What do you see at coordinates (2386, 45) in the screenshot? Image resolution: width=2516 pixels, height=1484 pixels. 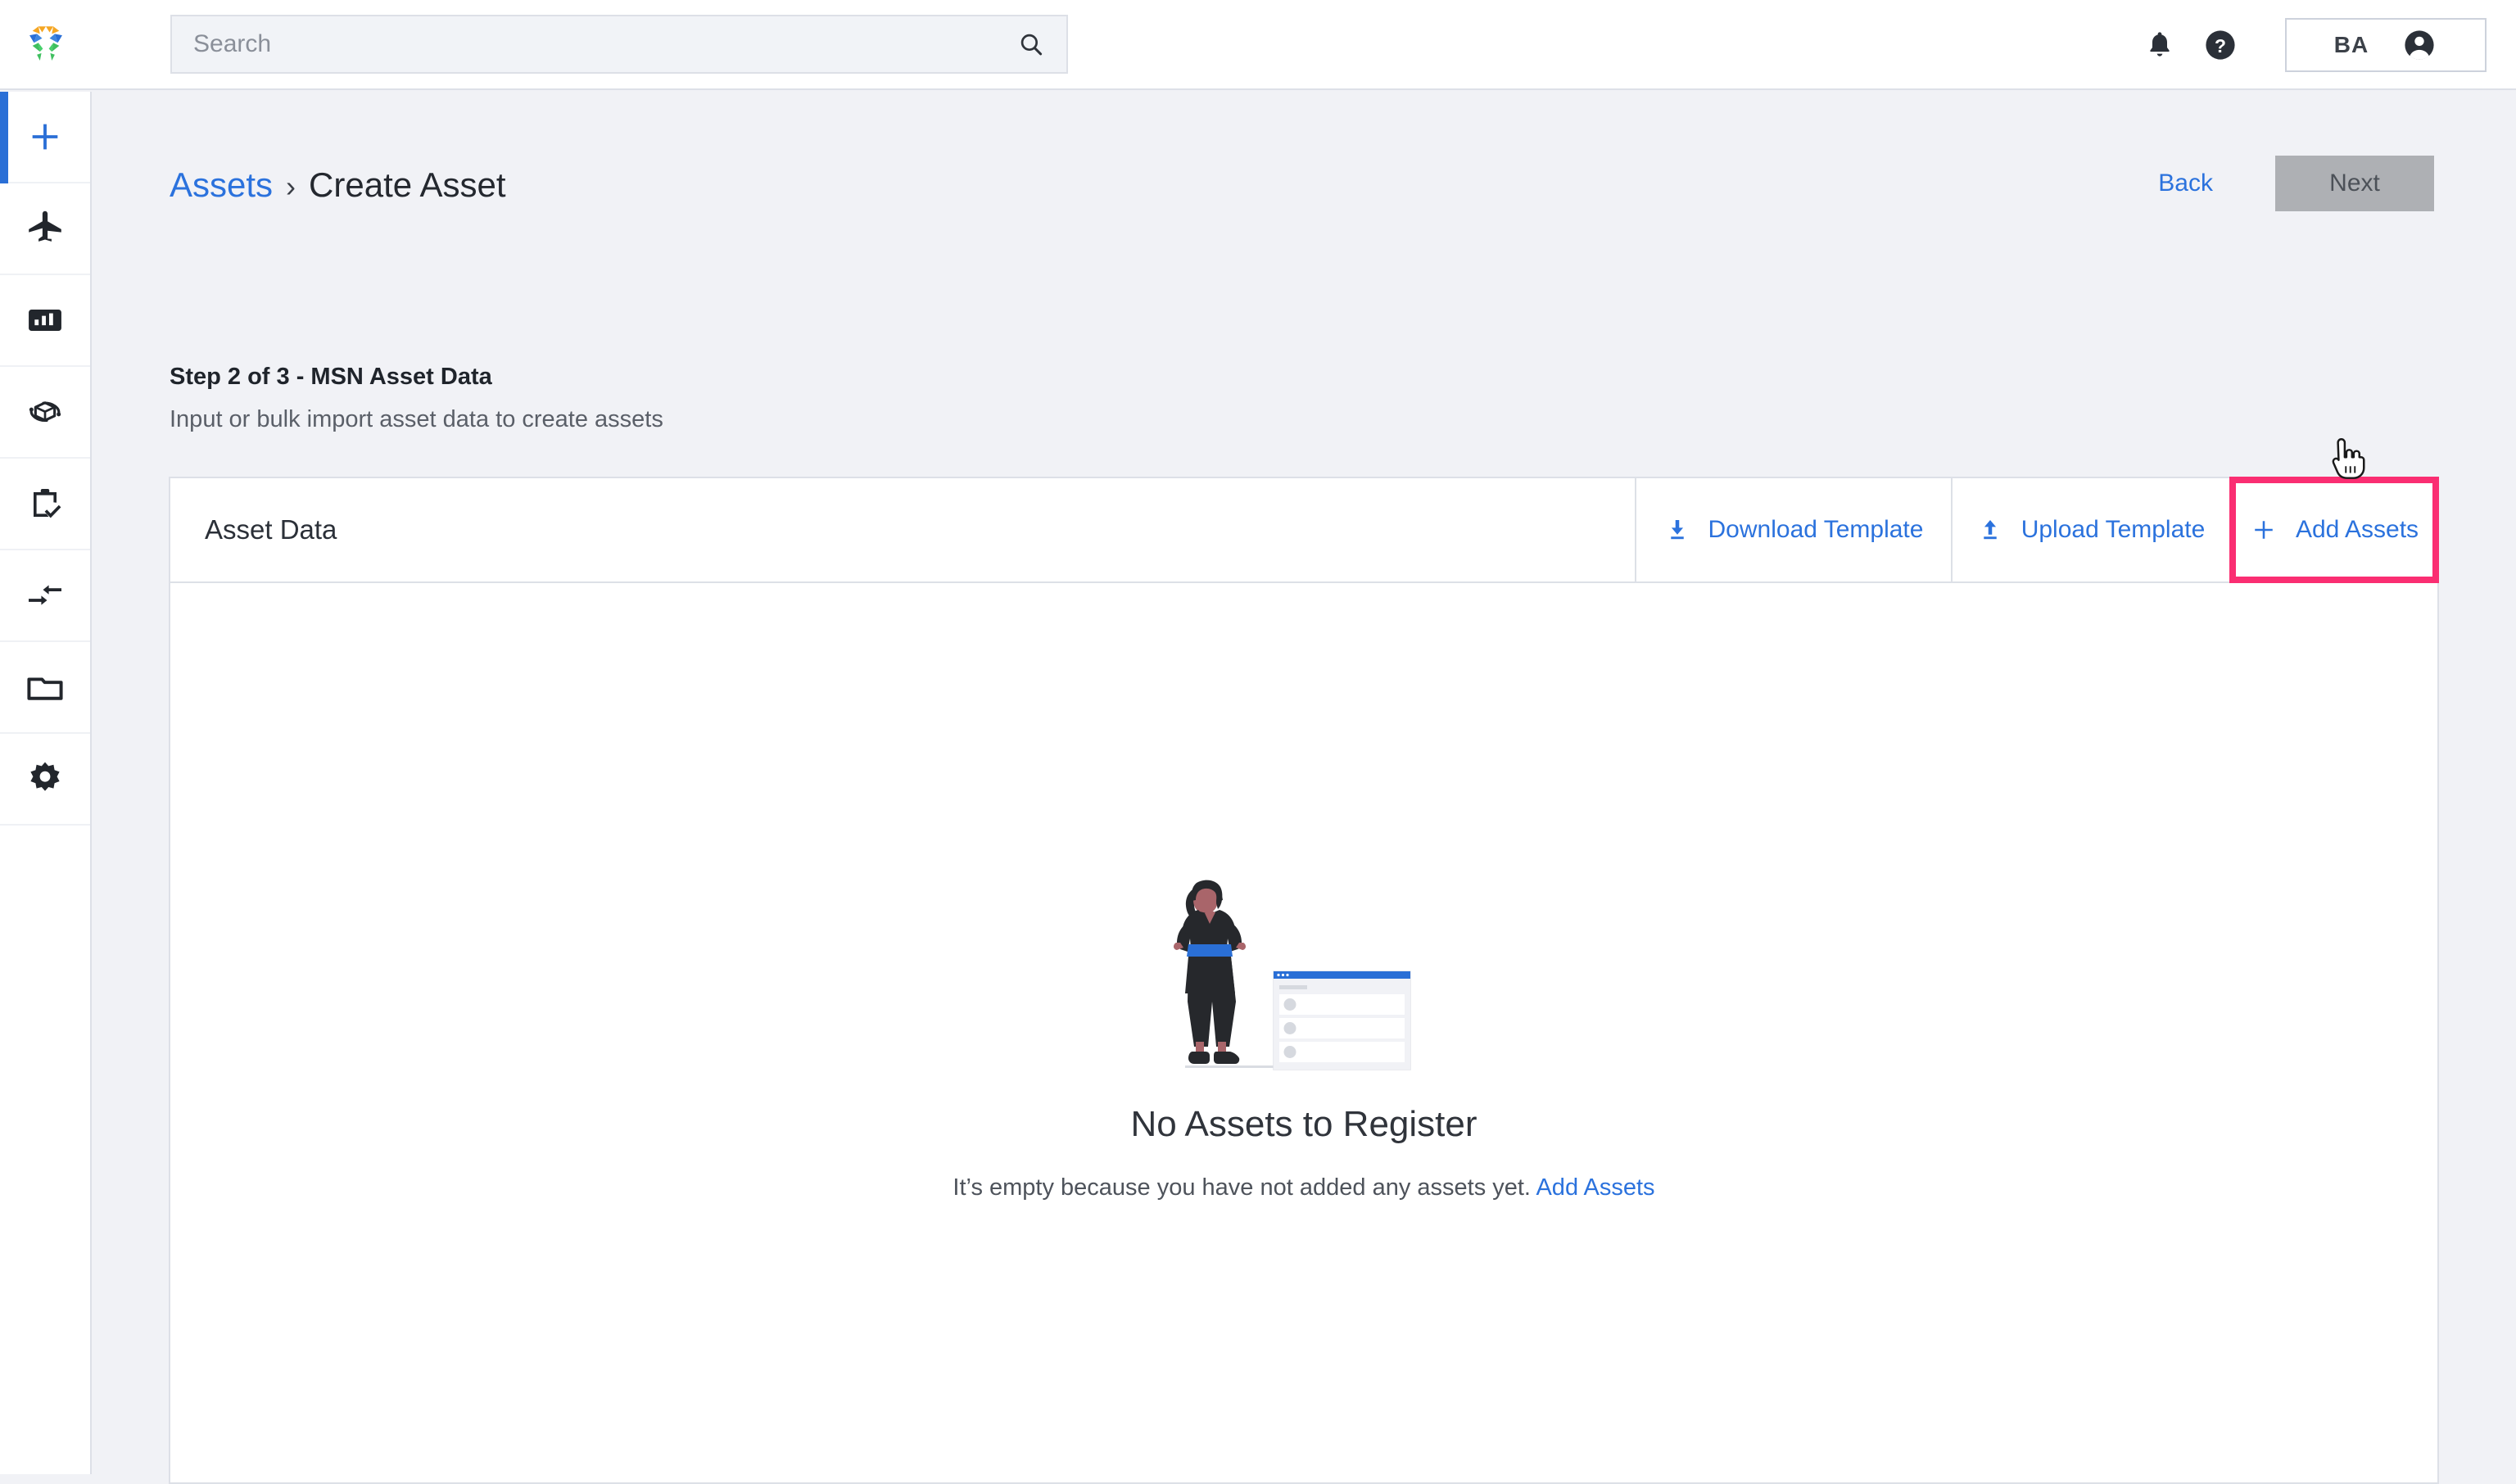 I see `user-menu: BA` at bounding box center [2386, 45].